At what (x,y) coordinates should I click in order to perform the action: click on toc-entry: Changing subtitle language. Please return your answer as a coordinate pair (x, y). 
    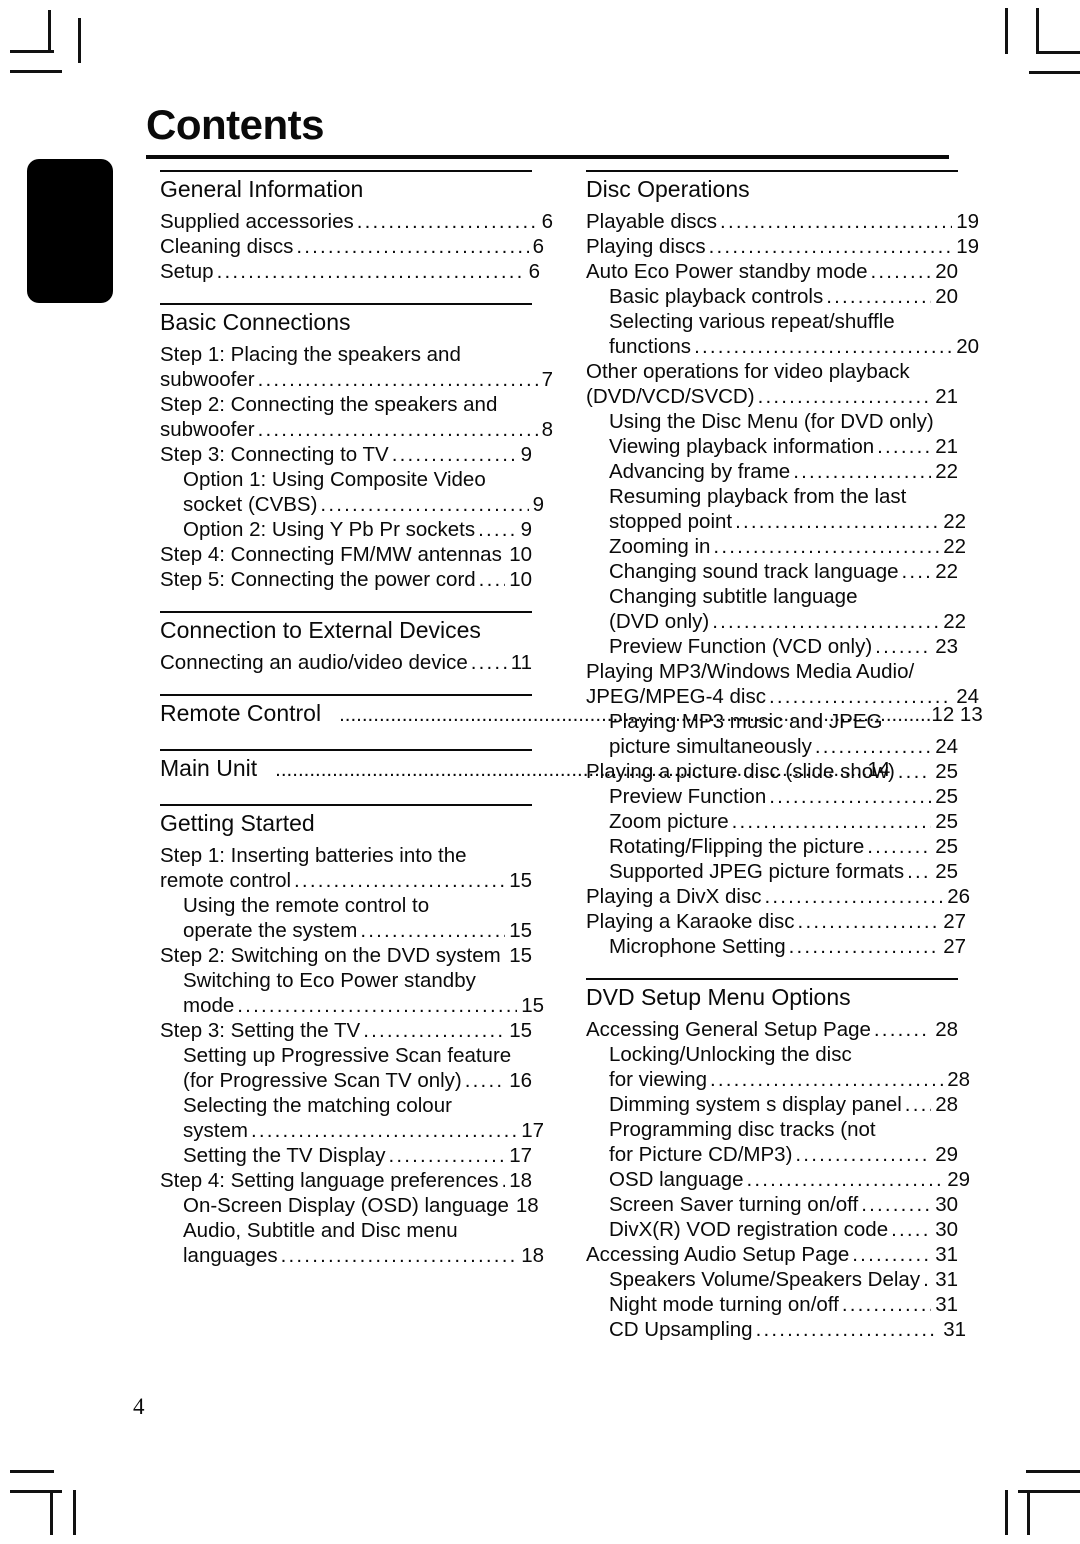
    Looking at the image, I should click on (772, 596).